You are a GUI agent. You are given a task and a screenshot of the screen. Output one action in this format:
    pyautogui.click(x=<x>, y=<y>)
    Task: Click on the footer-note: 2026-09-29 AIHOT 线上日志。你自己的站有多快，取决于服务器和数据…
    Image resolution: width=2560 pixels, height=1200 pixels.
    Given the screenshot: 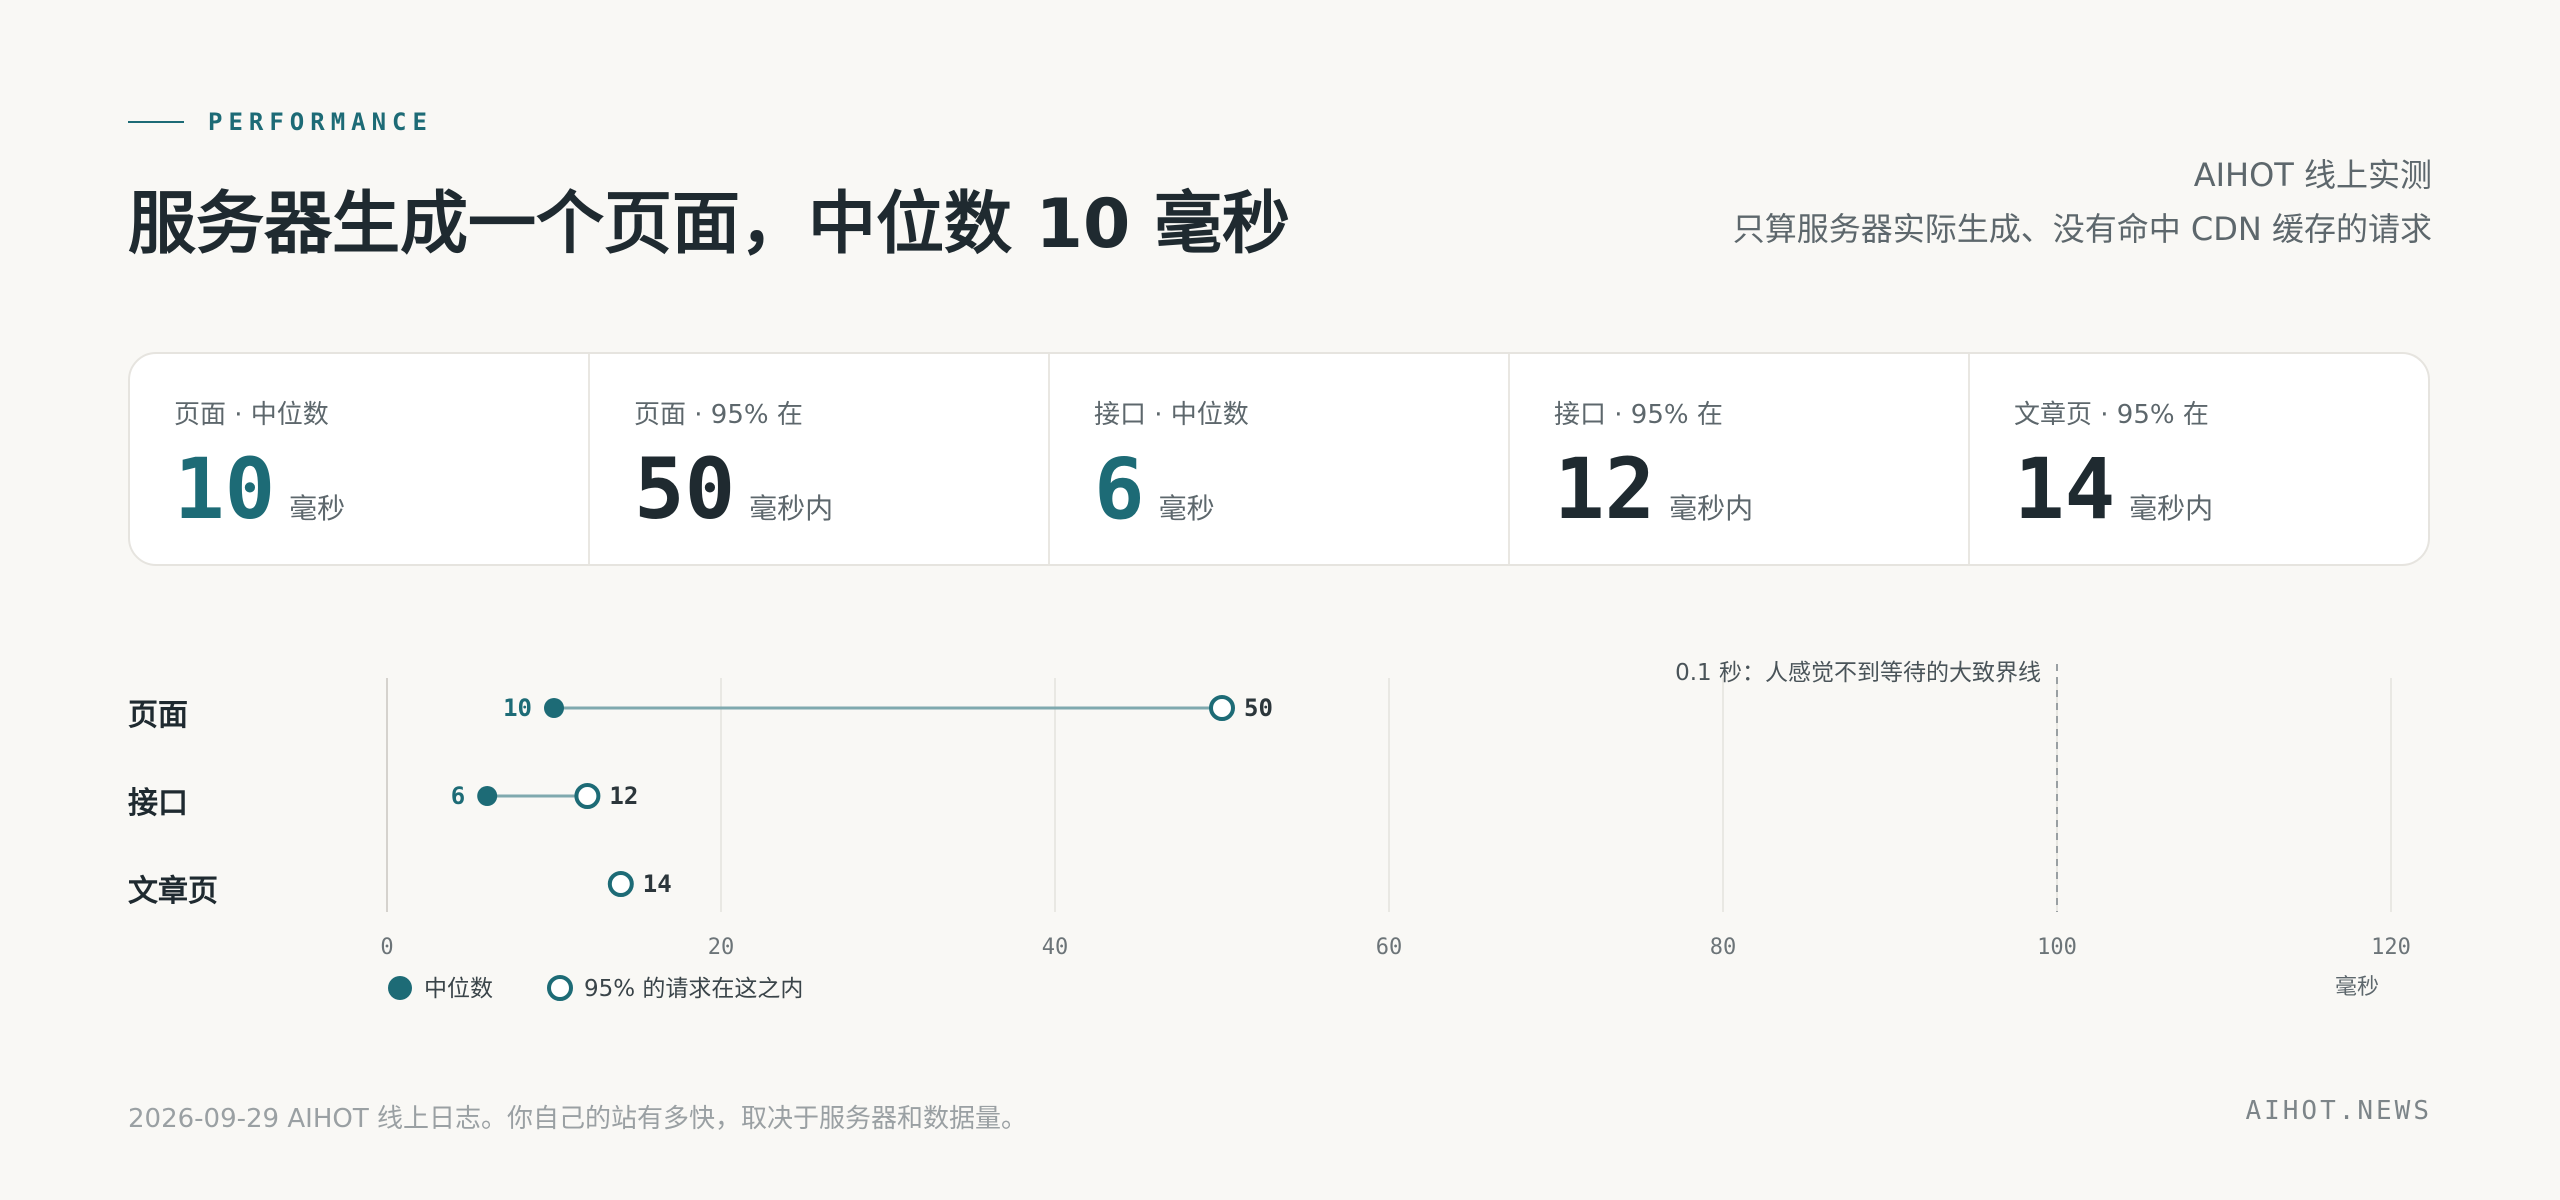 What is the action you would take?
    pyautogui.click(x=577, y=1119)
    